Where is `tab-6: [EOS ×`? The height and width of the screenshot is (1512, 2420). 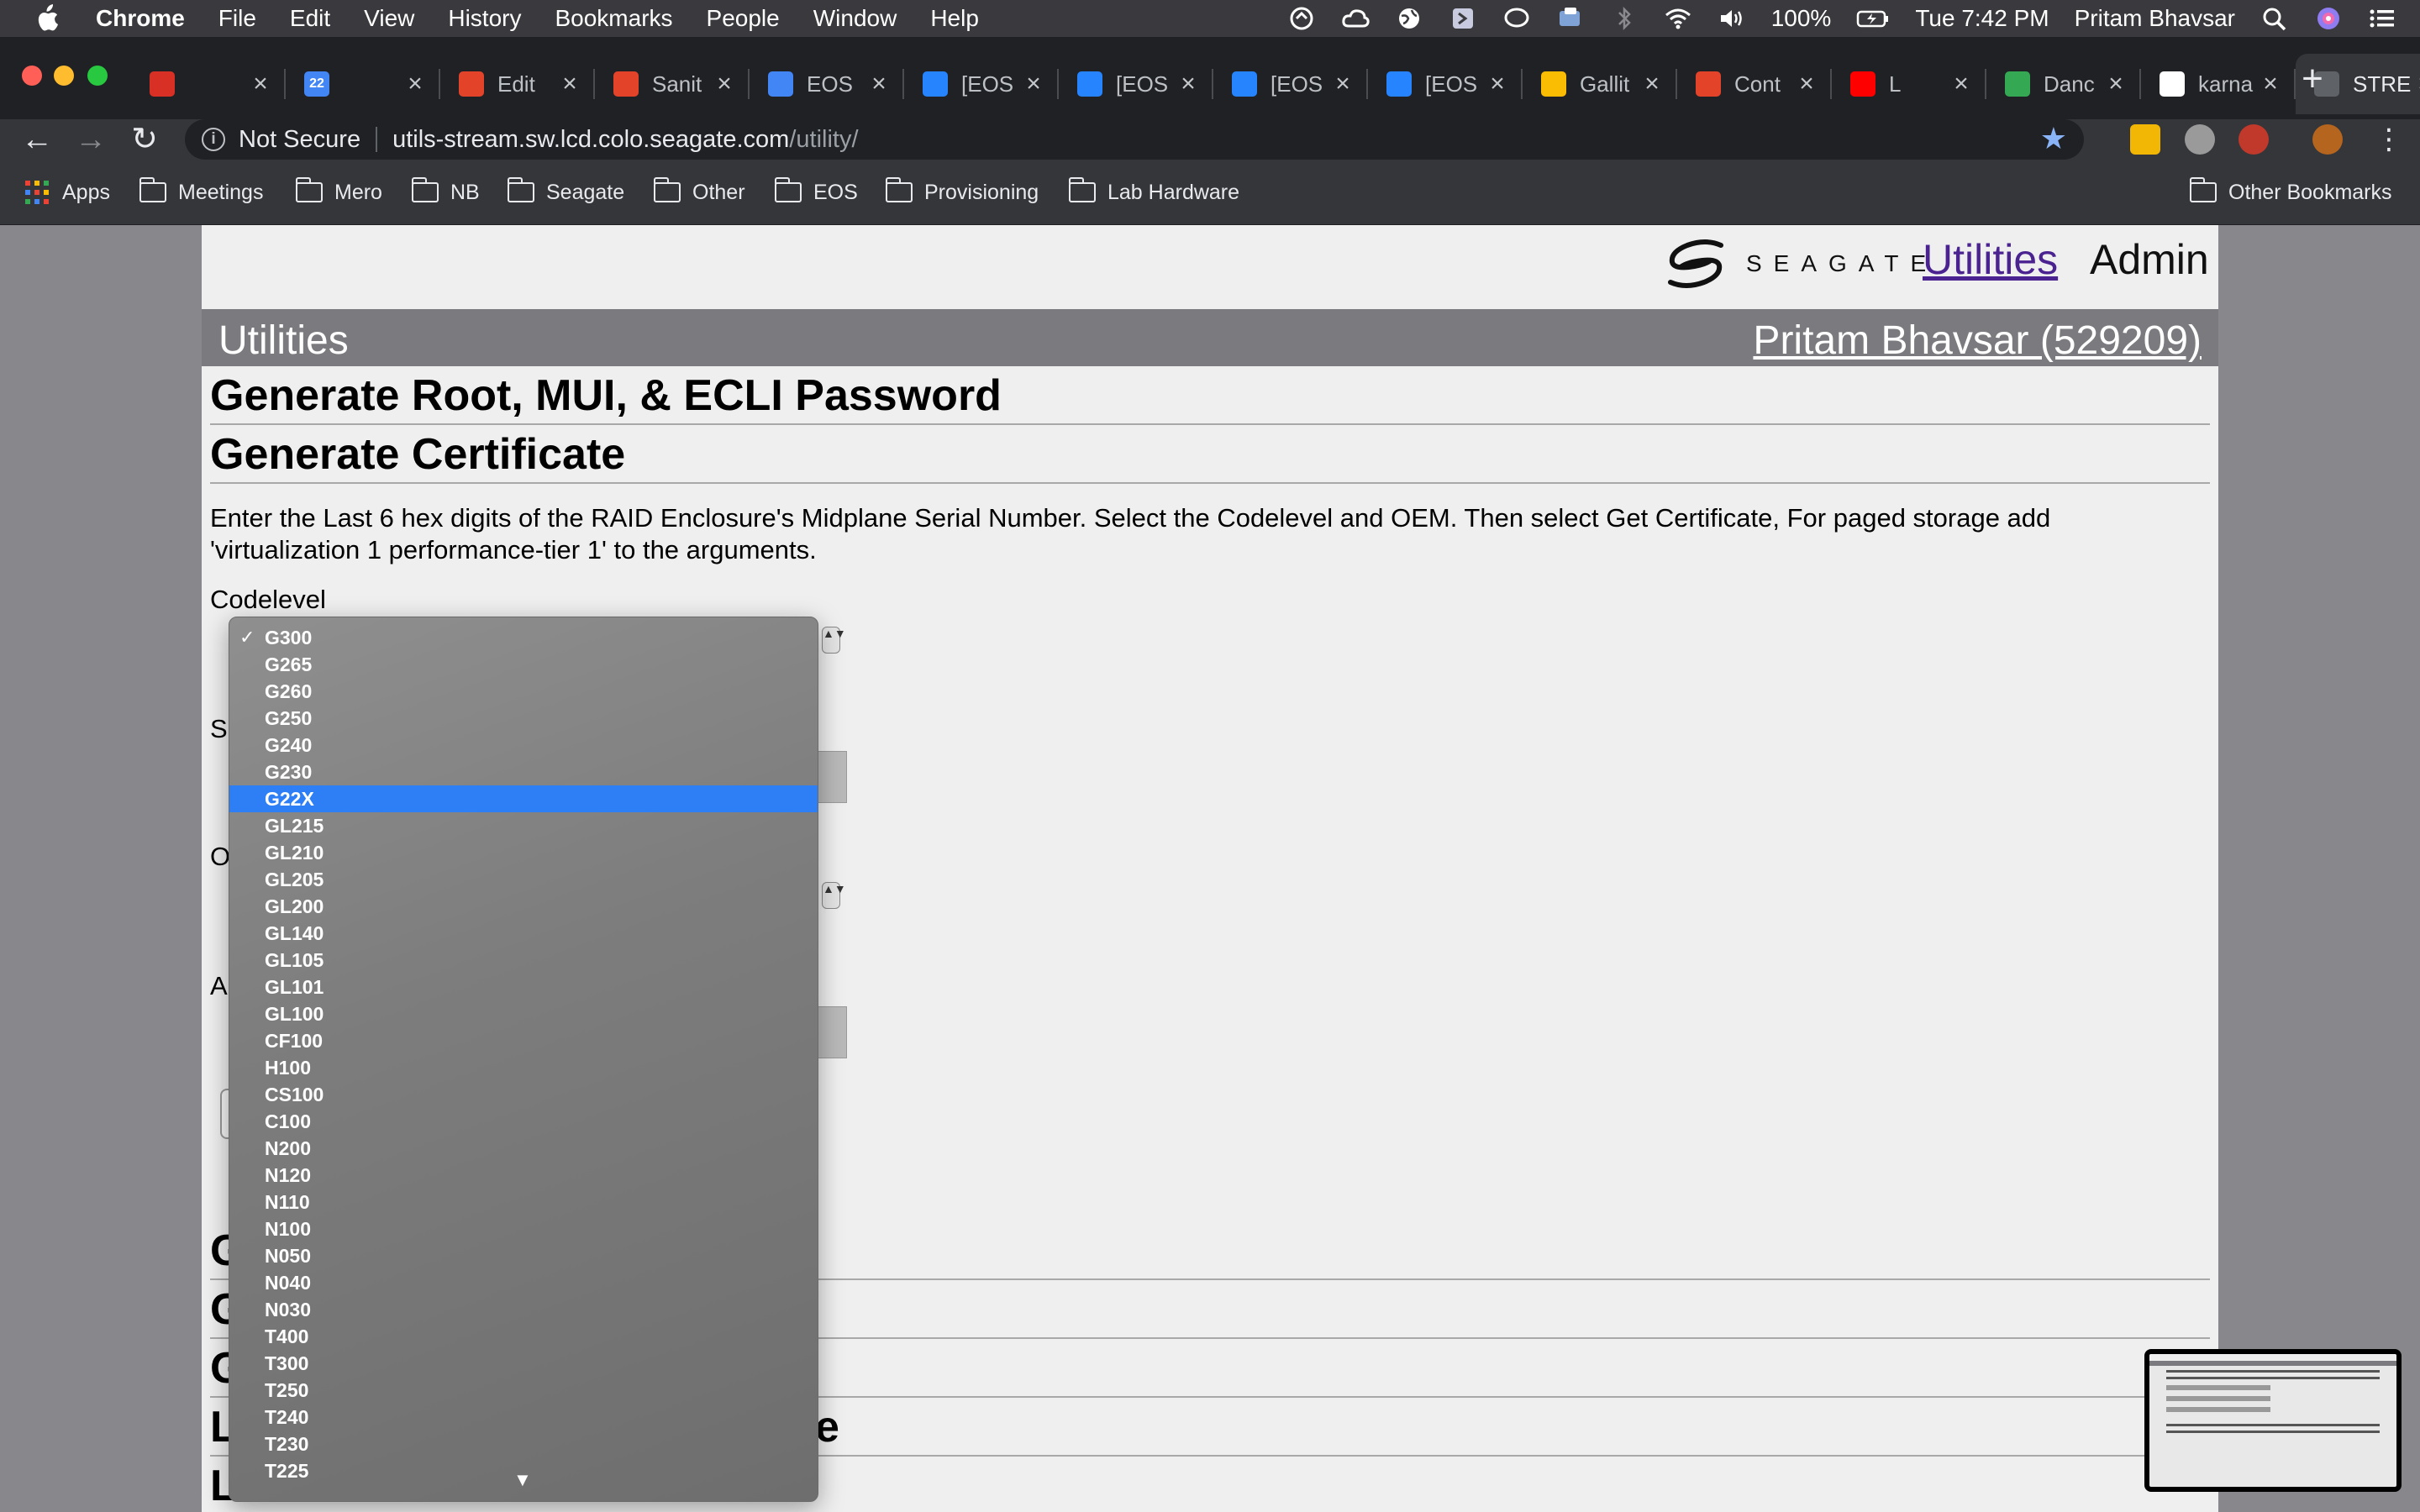
tab-6: [EOS × is located at coordinates (1136, 84).